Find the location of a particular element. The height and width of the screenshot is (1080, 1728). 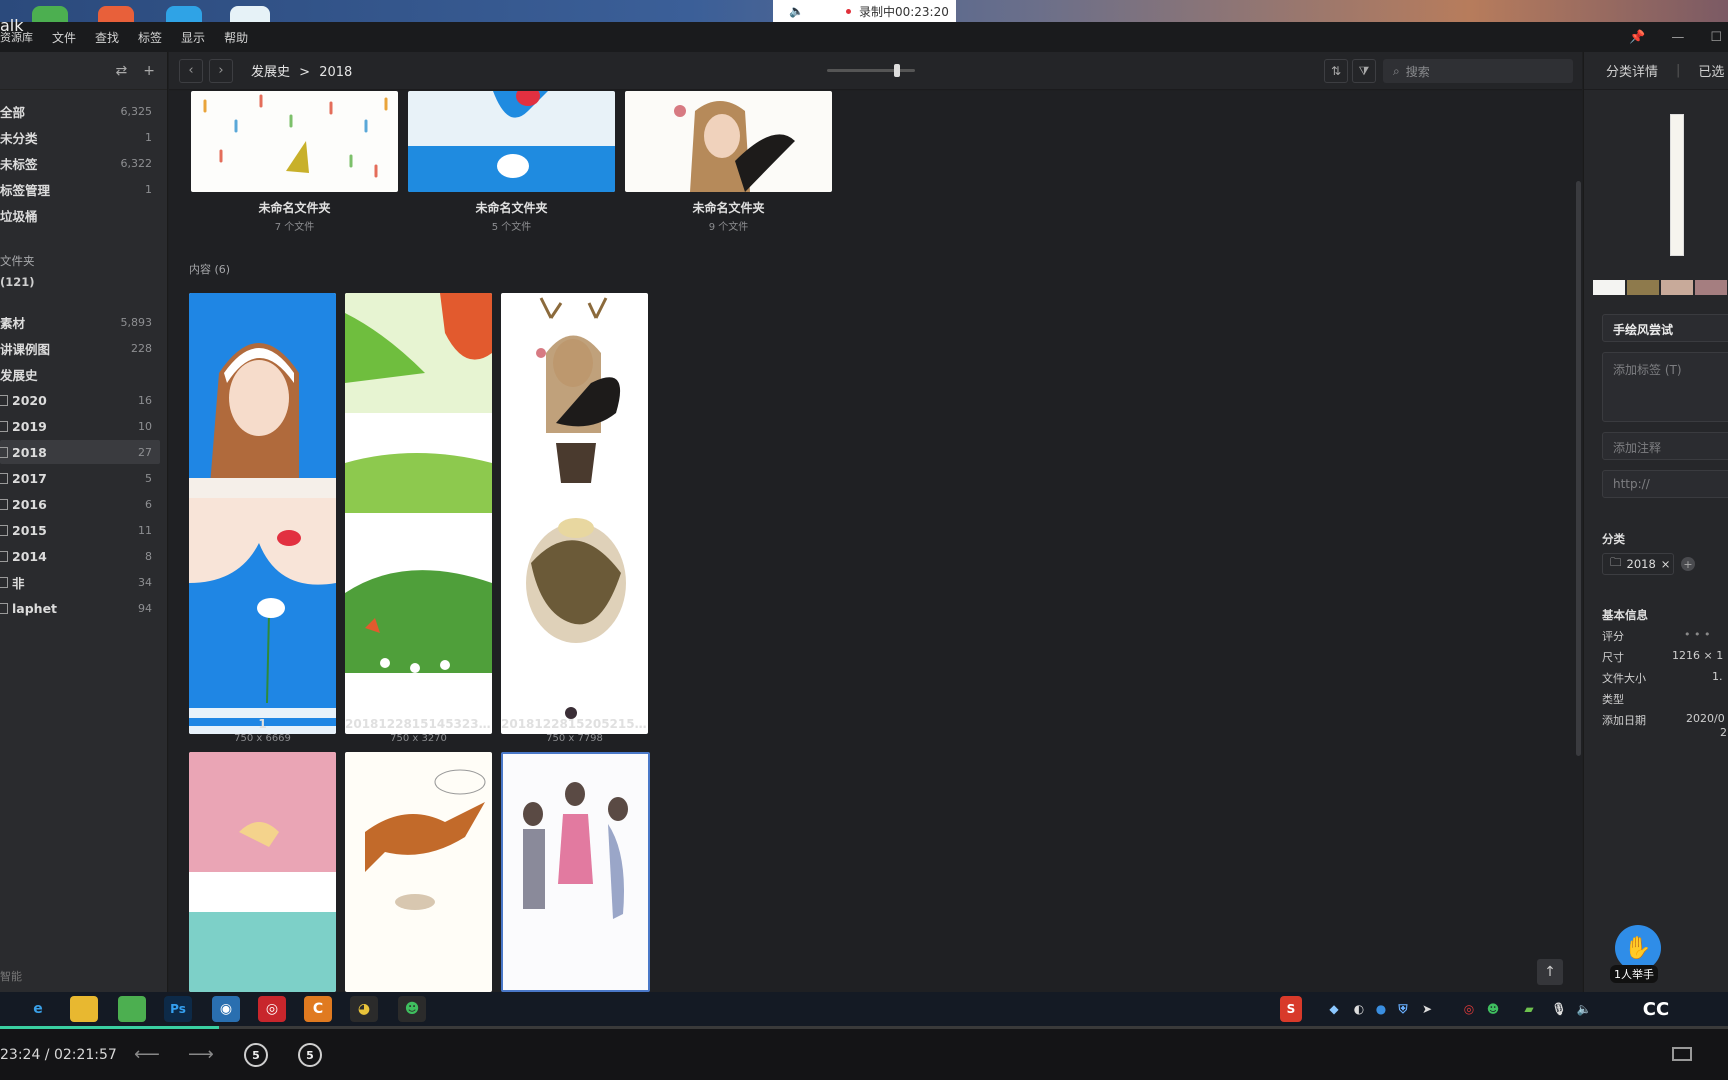

url-input: http:// is located at coordinates (1665, 484).